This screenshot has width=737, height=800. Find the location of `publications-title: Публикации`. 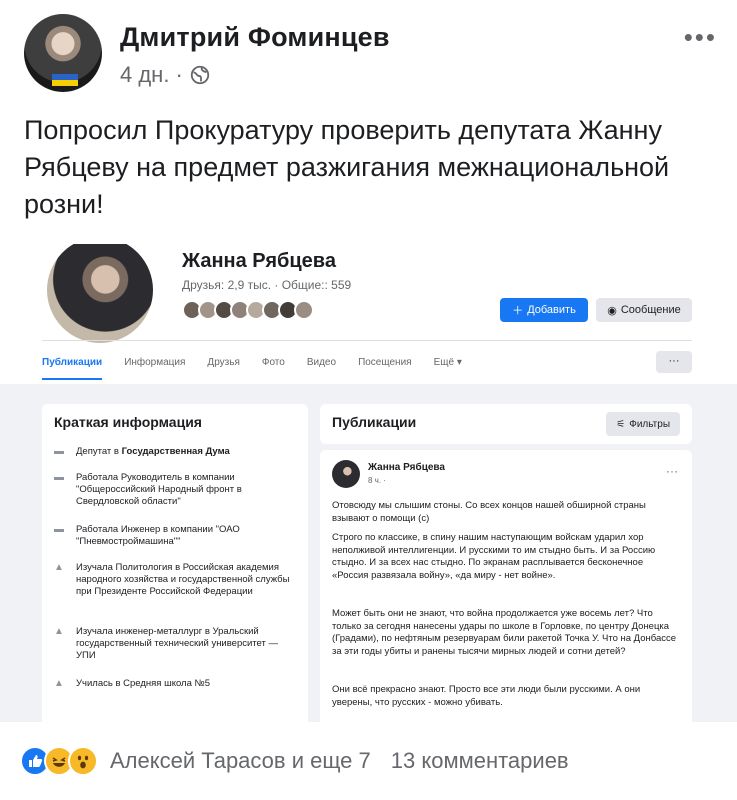

publications-title: Публикации is located at coordinates (374, 422).